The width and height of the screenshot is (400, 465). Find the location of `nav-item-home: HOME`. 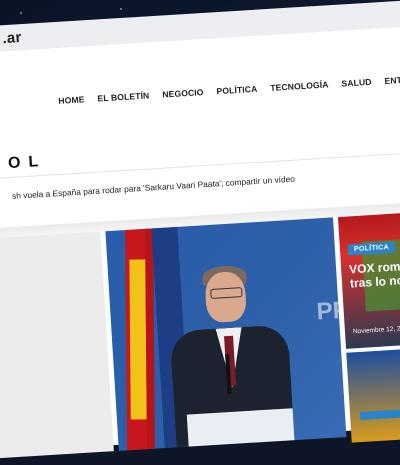

nav-item-home: HOME is located at coordinates (71, 100).